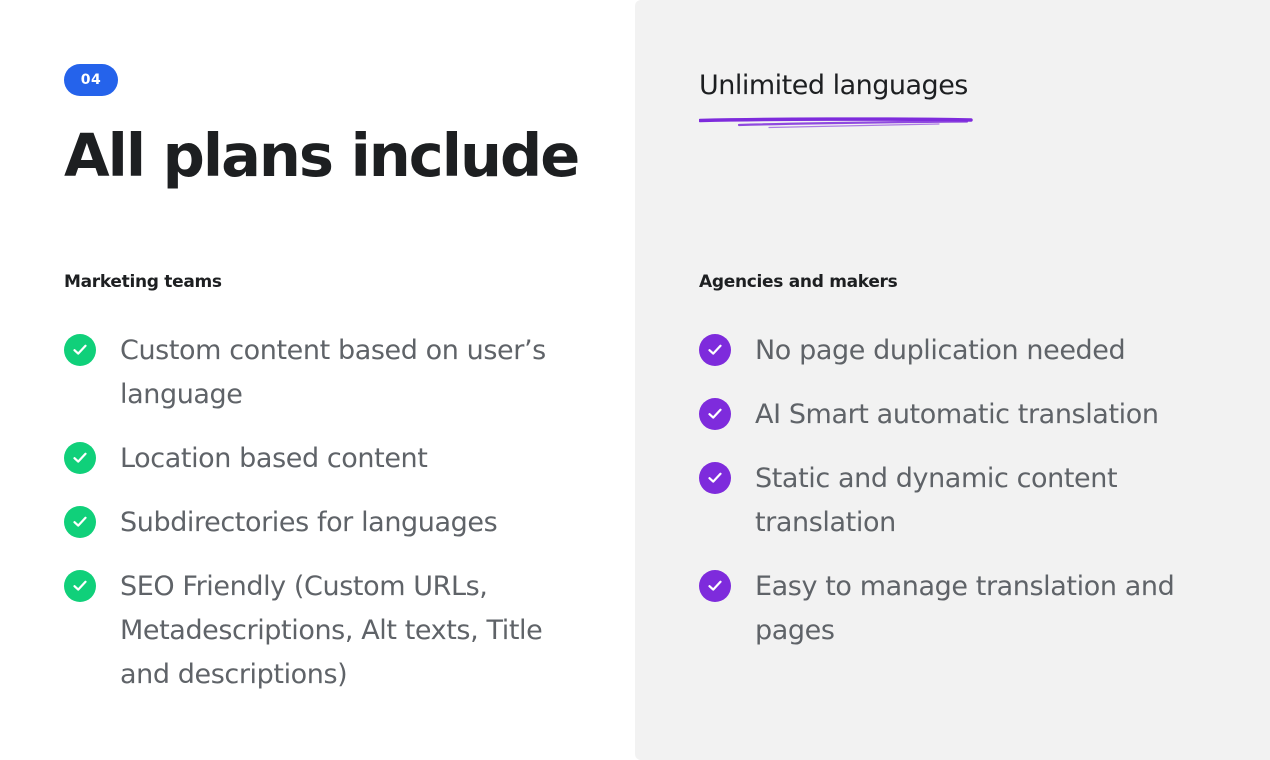 Image resolution: width=1270 pixels, height=760 pixels. What do you see at coordinates (798, 282) in the screenshot?
I see `agencies-makers-label: Agencies and makers` at bounding box center [798, 282].